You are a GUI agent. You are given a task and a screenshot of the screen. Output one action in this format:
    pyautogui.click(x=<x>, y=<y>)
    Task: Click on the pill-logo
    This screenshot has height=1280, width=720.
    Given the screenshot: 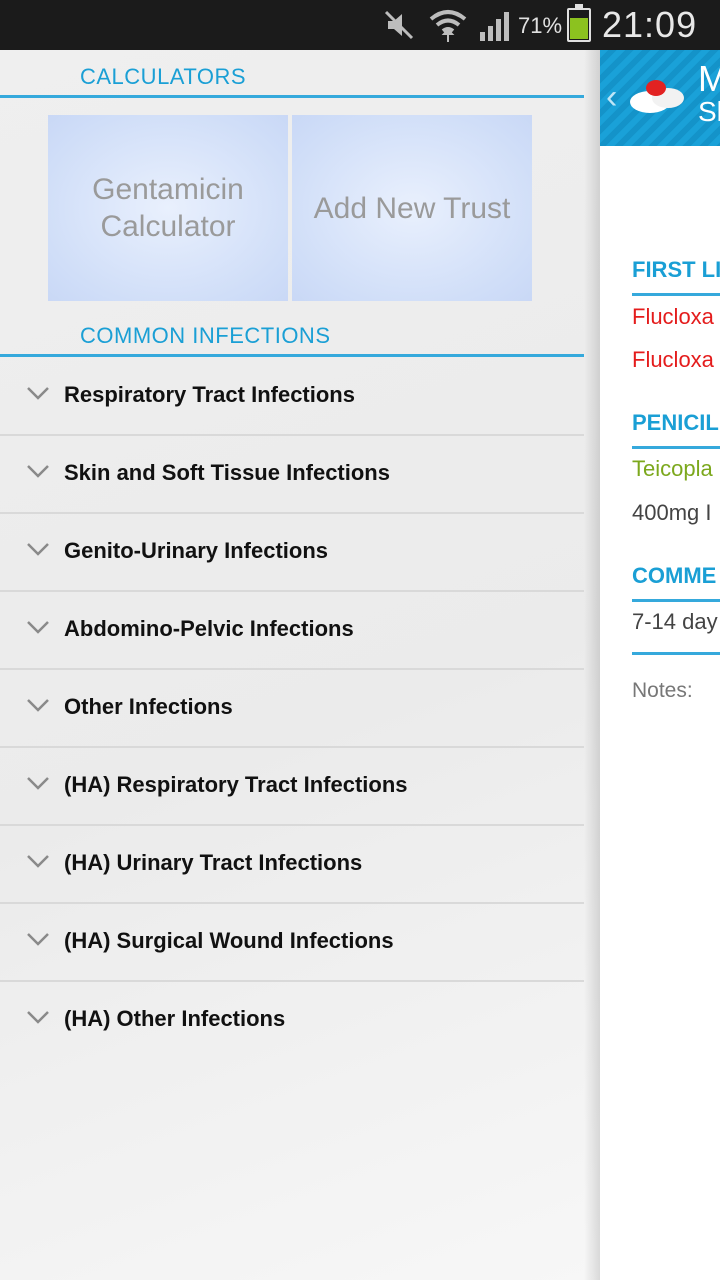 What is the action you would take?
    pyautogui.click(x=657, y=96)
    